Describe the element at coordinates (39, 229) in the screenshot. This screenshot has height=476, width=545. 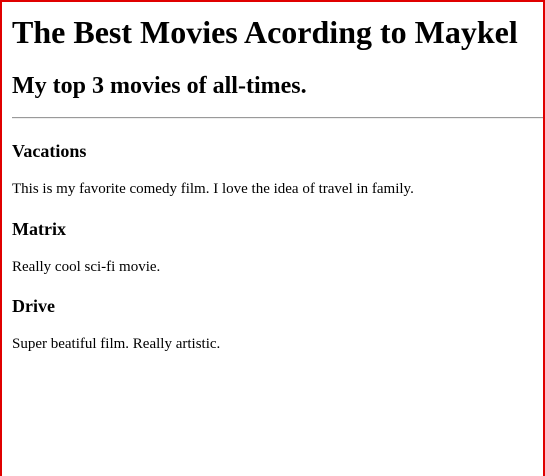
I see `movie-title-matrix: Matrix` at that location.